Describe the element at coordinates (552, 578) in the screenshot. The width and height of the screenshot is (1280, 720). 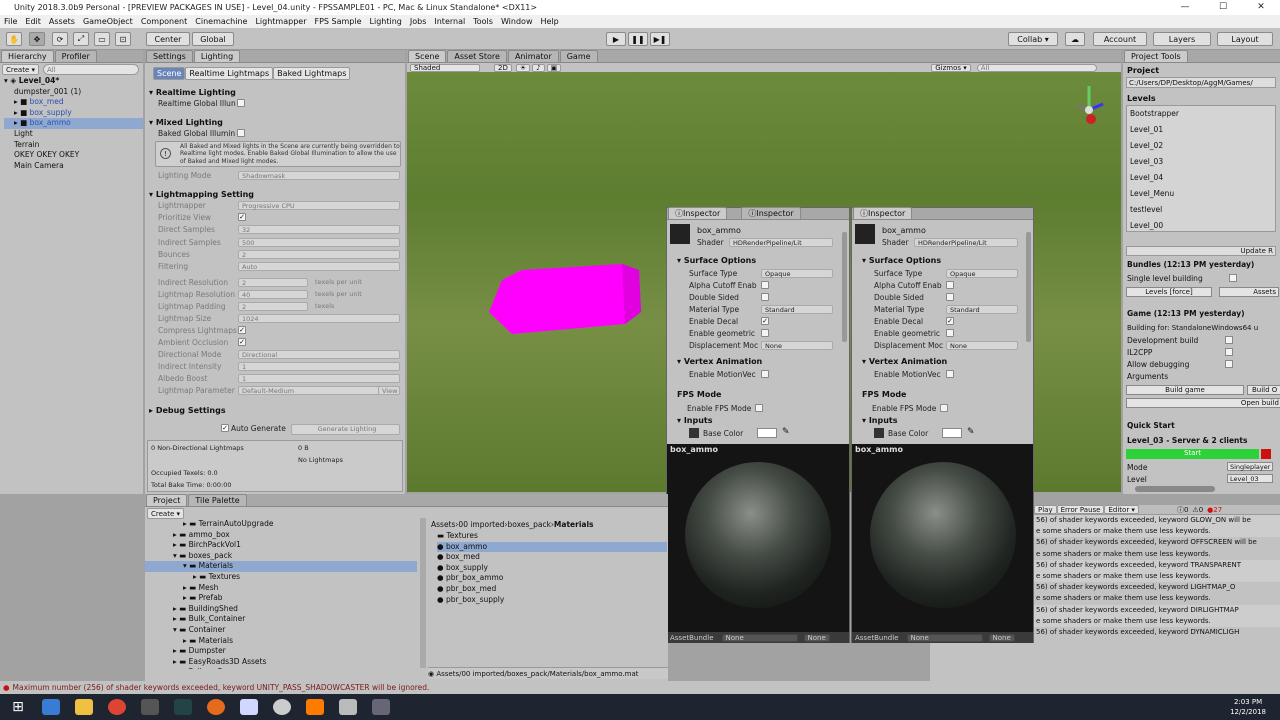
I see `project-file: ● pbr_box_ammo` at that location.